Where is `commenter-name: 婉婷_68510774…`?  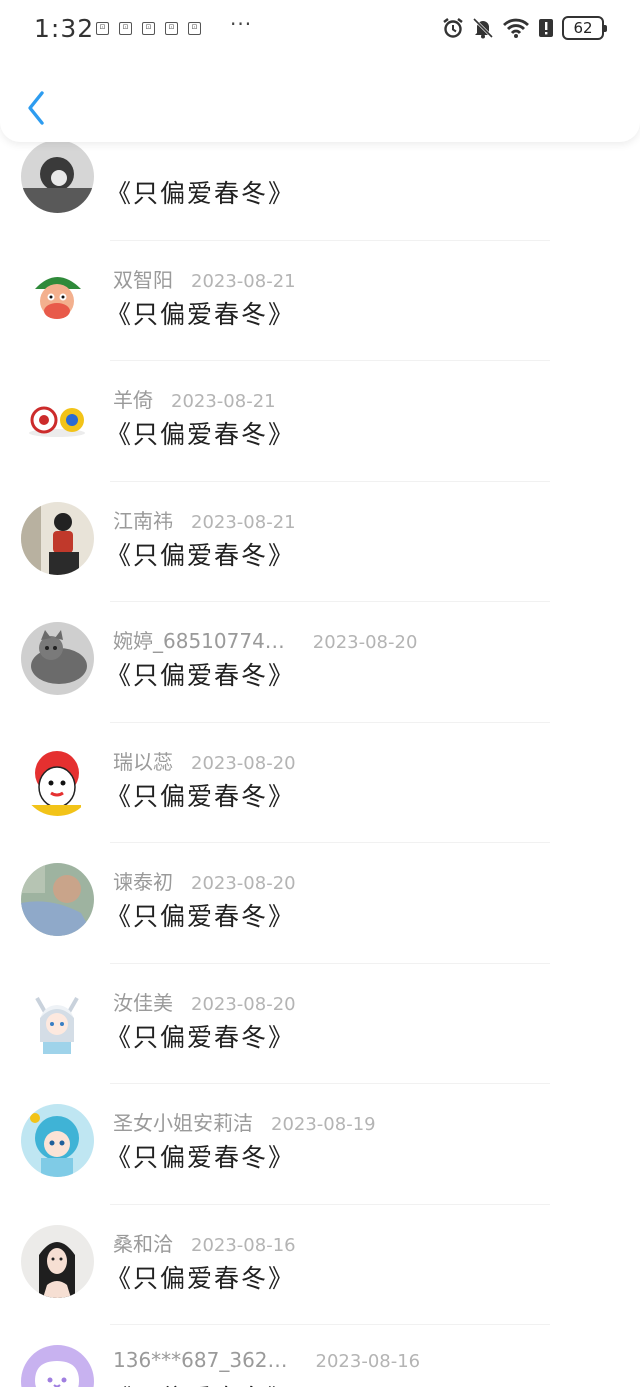
commenter-name: 婉婷_68510774… is located at coordinates (199, 639).